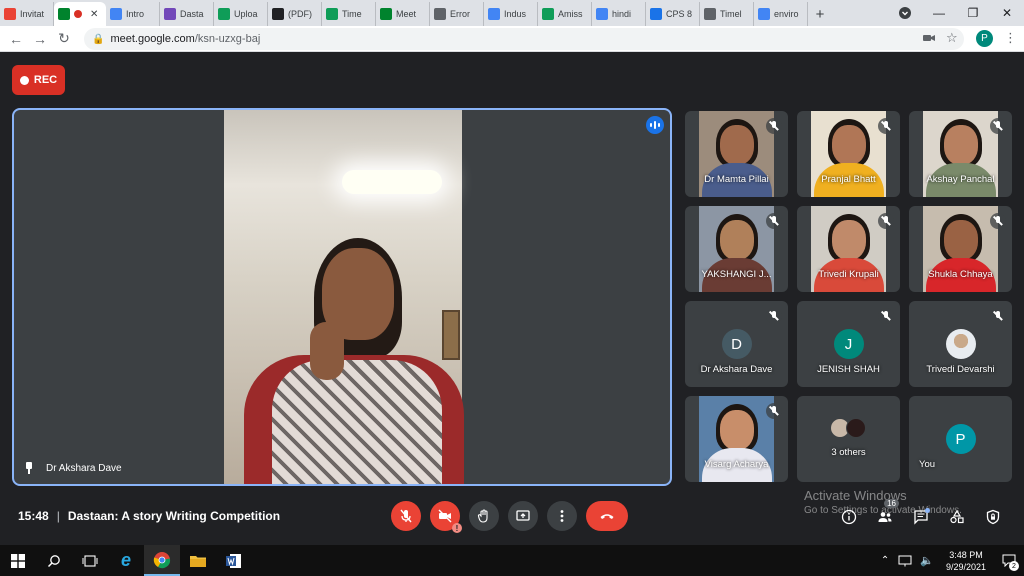 This screenshot has height=576, width=1024. What do you see at coordinates (736, 344) in the screenshot?
I see `participant-tile: D Dr Akshara Dave` at bounding box center [736, 344].